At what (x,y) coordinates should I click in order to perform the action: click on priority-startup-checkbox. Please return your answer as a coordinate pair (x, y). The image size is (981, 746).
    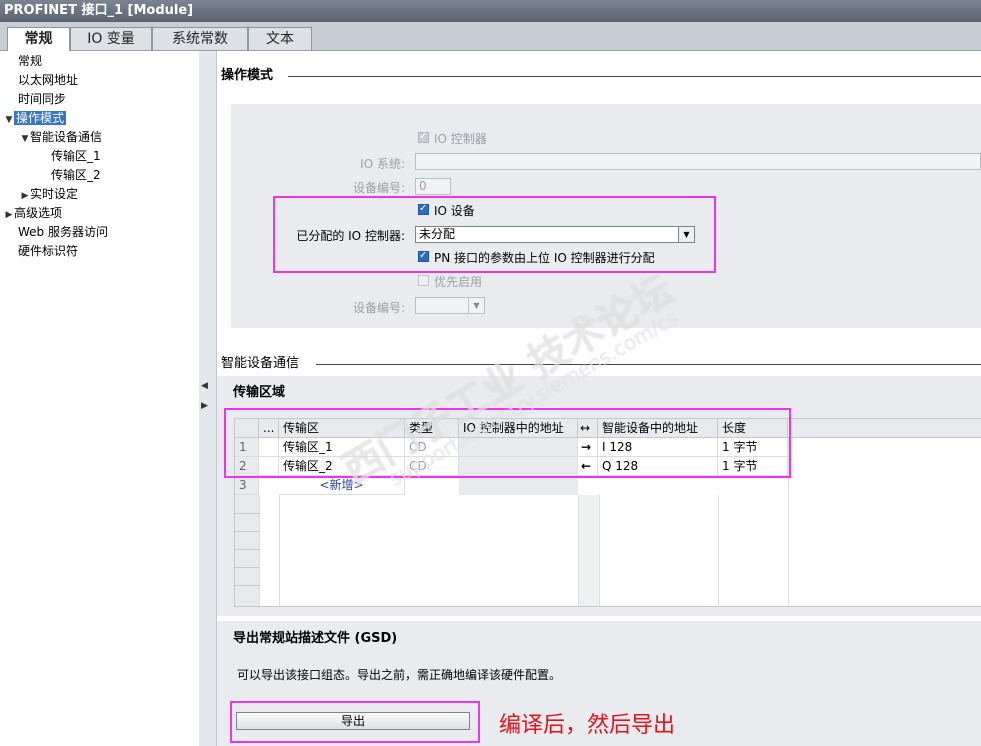
    Looking at the image, I should click on (423, 280).